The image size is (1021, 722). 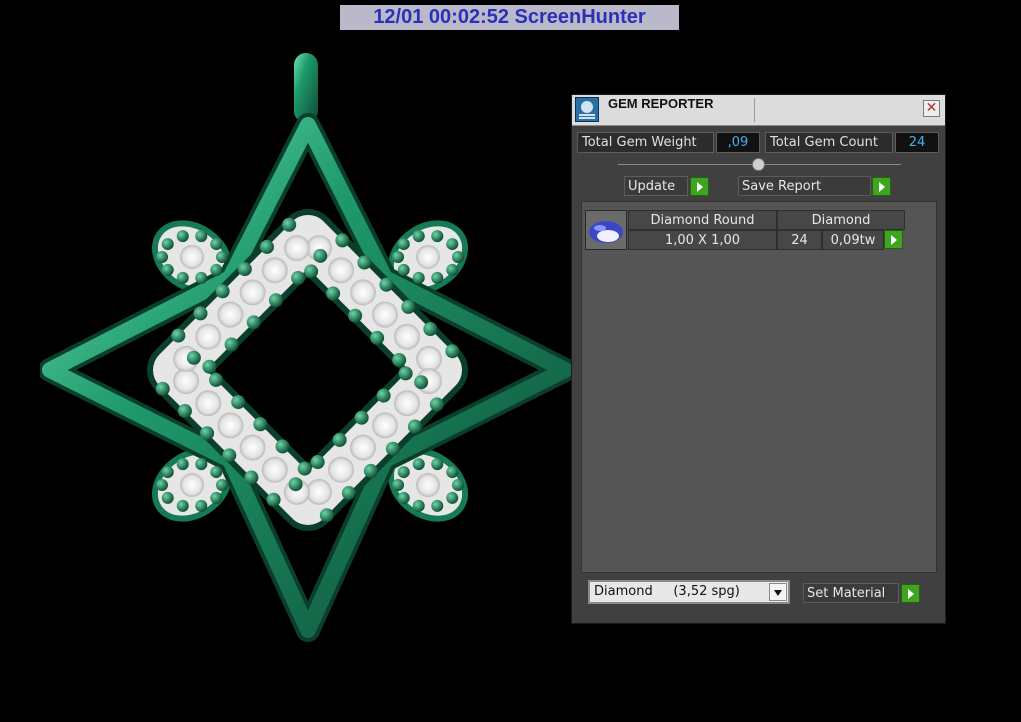 What do you see at coordinates (910, 593) in the screenshot?
I see `set-material-play-icon` at bounding box center [910, 593].